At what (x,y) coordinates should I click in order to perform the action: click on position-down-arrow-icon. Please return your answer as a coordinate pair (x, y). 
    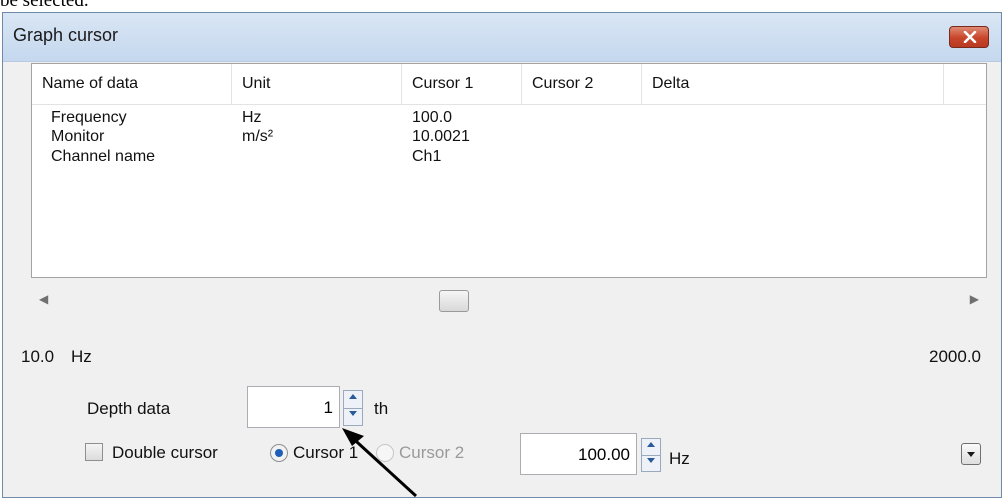
    Looking at the image, I should click on (651, 463).